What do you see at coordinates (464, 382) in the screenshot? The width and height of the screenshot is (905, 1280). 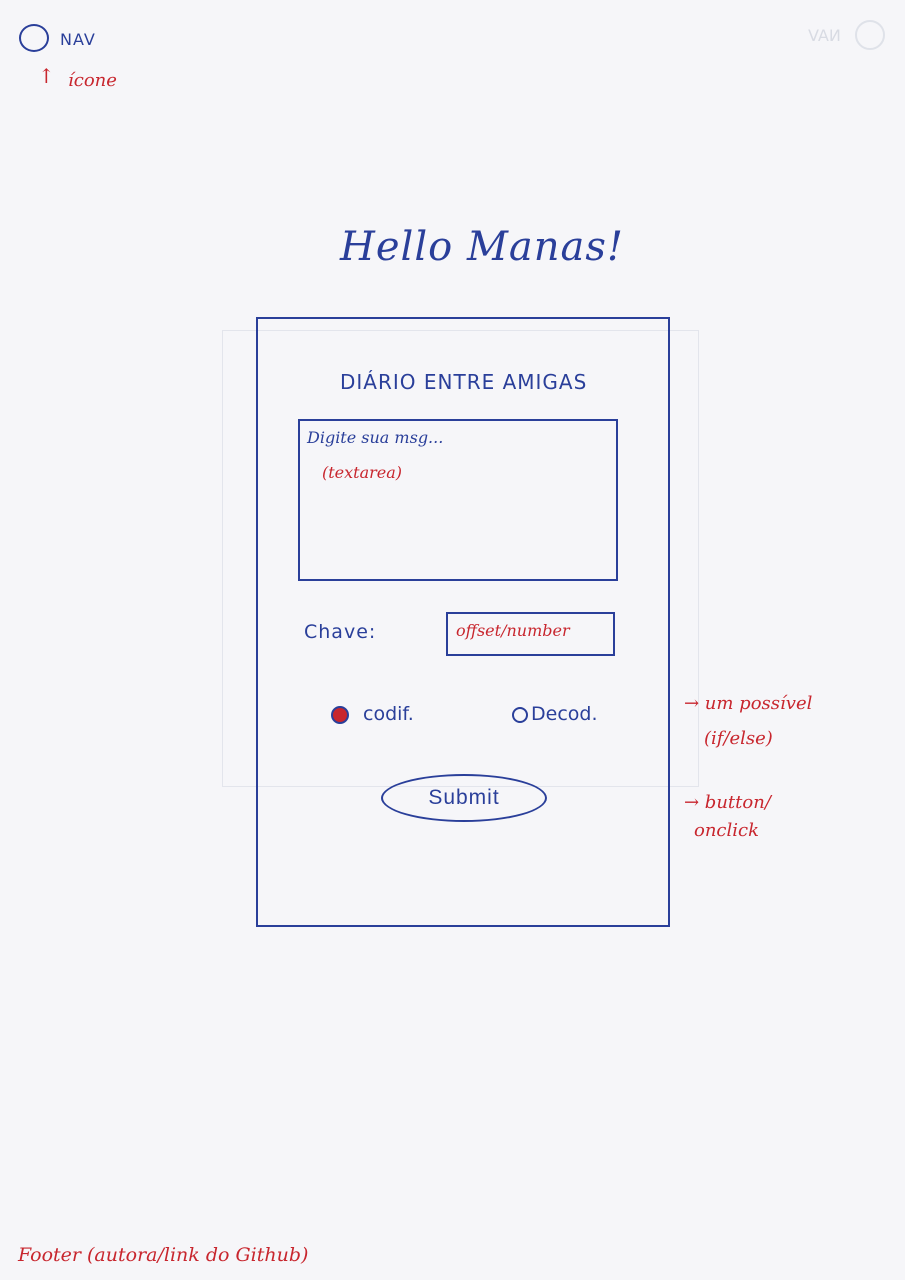 I see `card-title: DIÁRIO ENTRE AMIGAS` at bounding box center [464, 382].